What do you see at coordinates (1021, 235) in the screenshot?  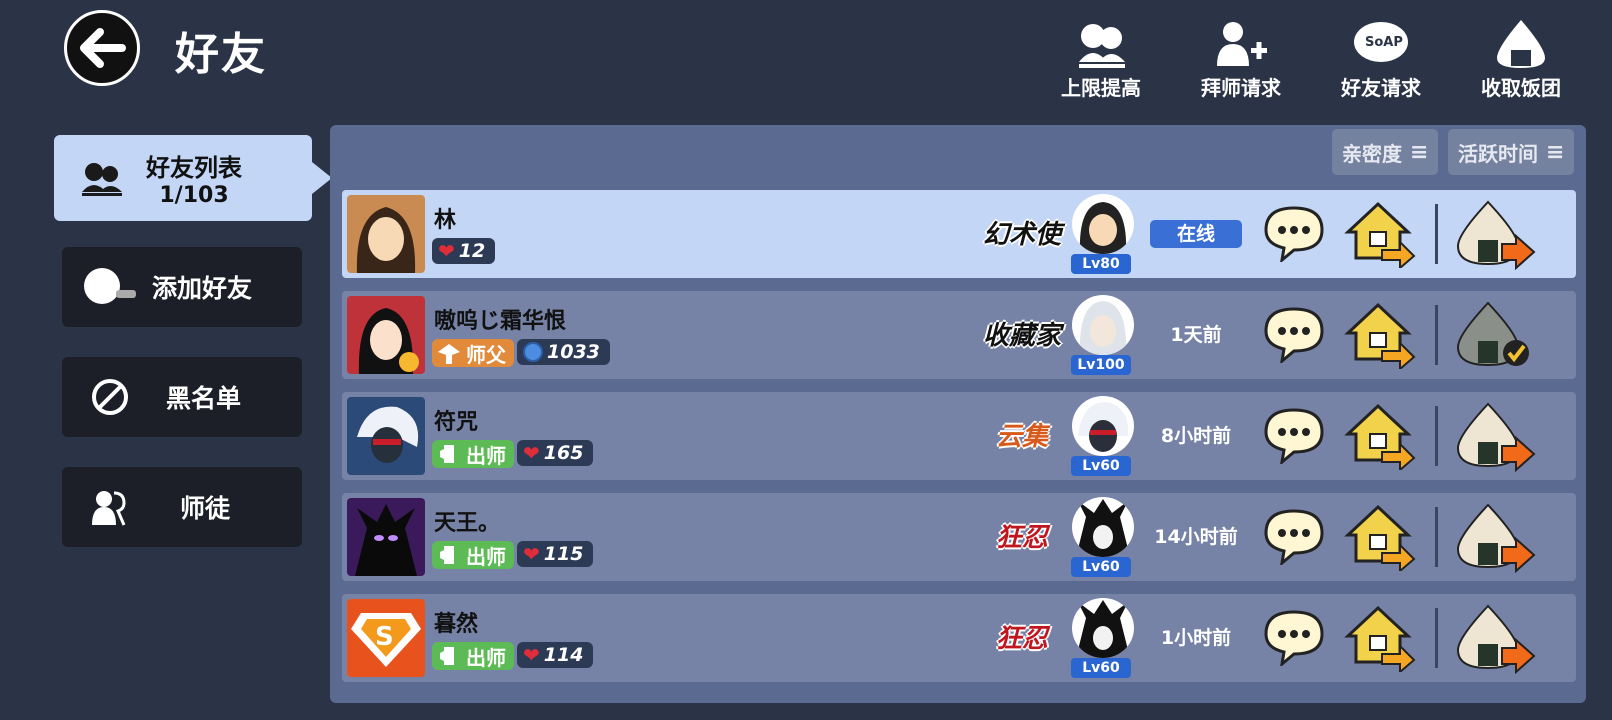 I see `title-badge: 幻术使` at bounding box center [1021, 235].